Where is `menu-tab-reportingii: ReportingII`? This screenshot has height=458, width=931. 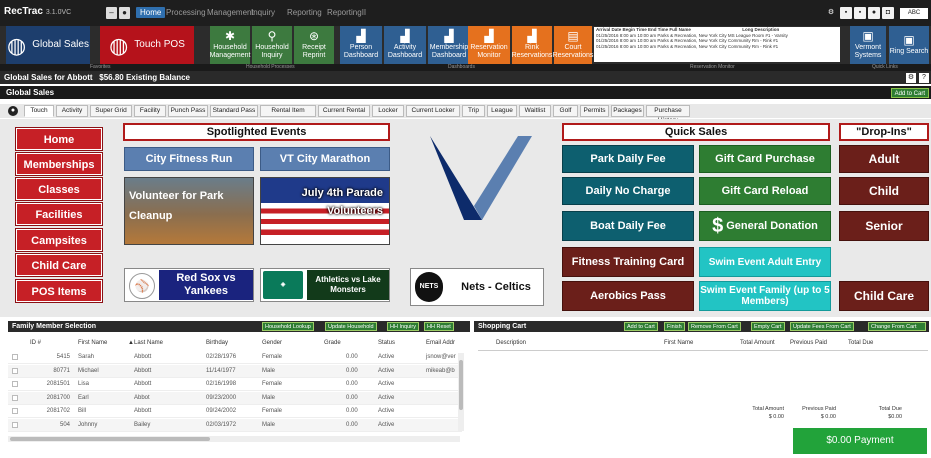 menu-tab-reportingii: ReportingII is located at coordinates (346, 12).